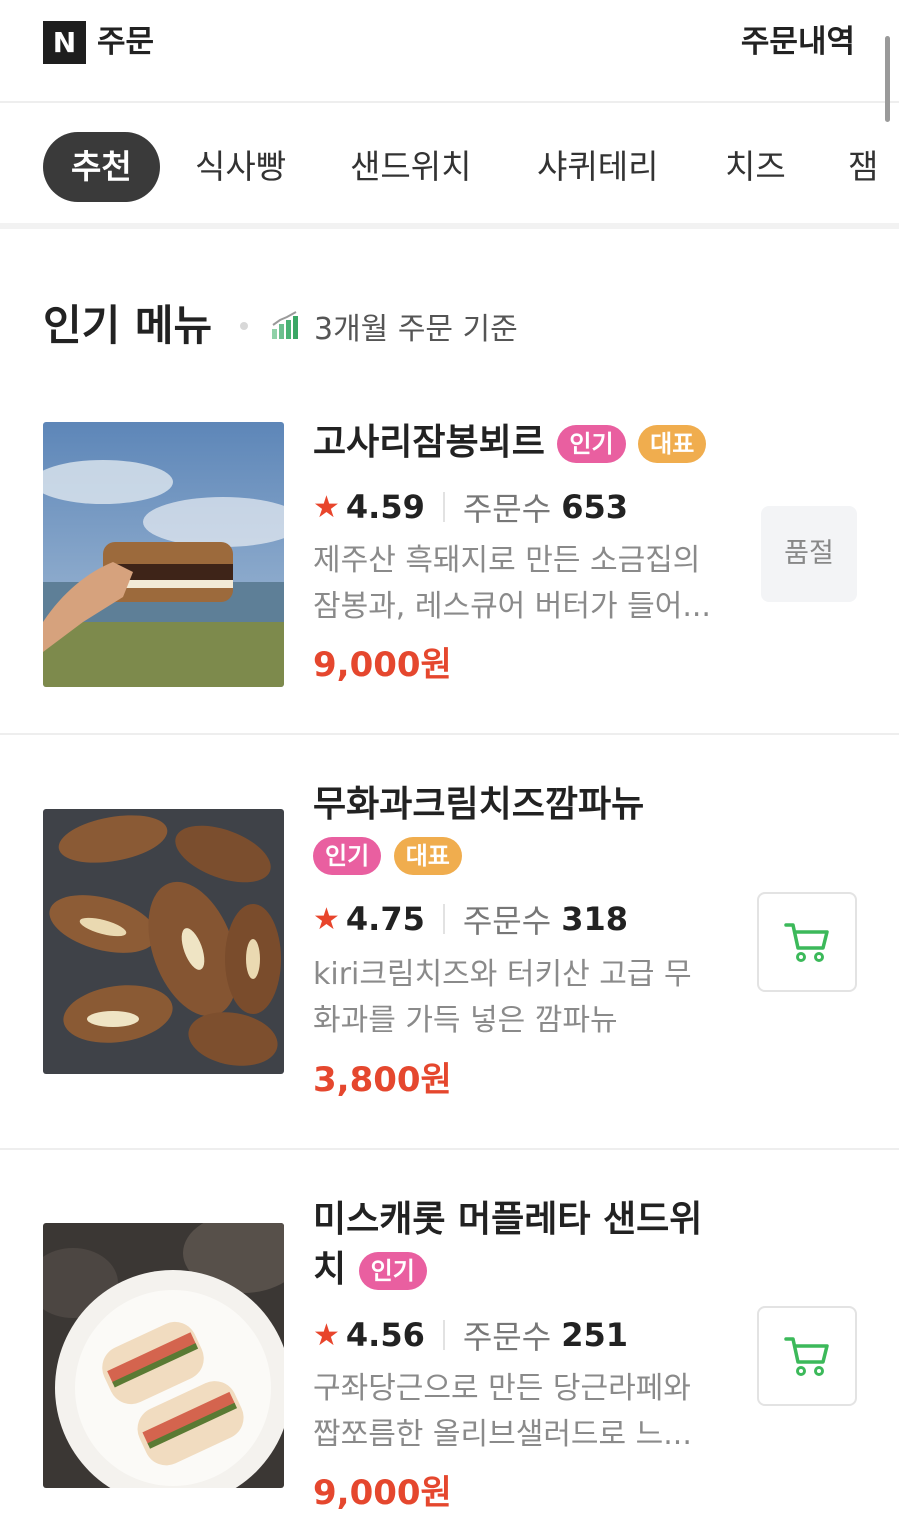  I want to click on item-name: 미스캐롯 머플레타 샌드위, so click(507, 1220).